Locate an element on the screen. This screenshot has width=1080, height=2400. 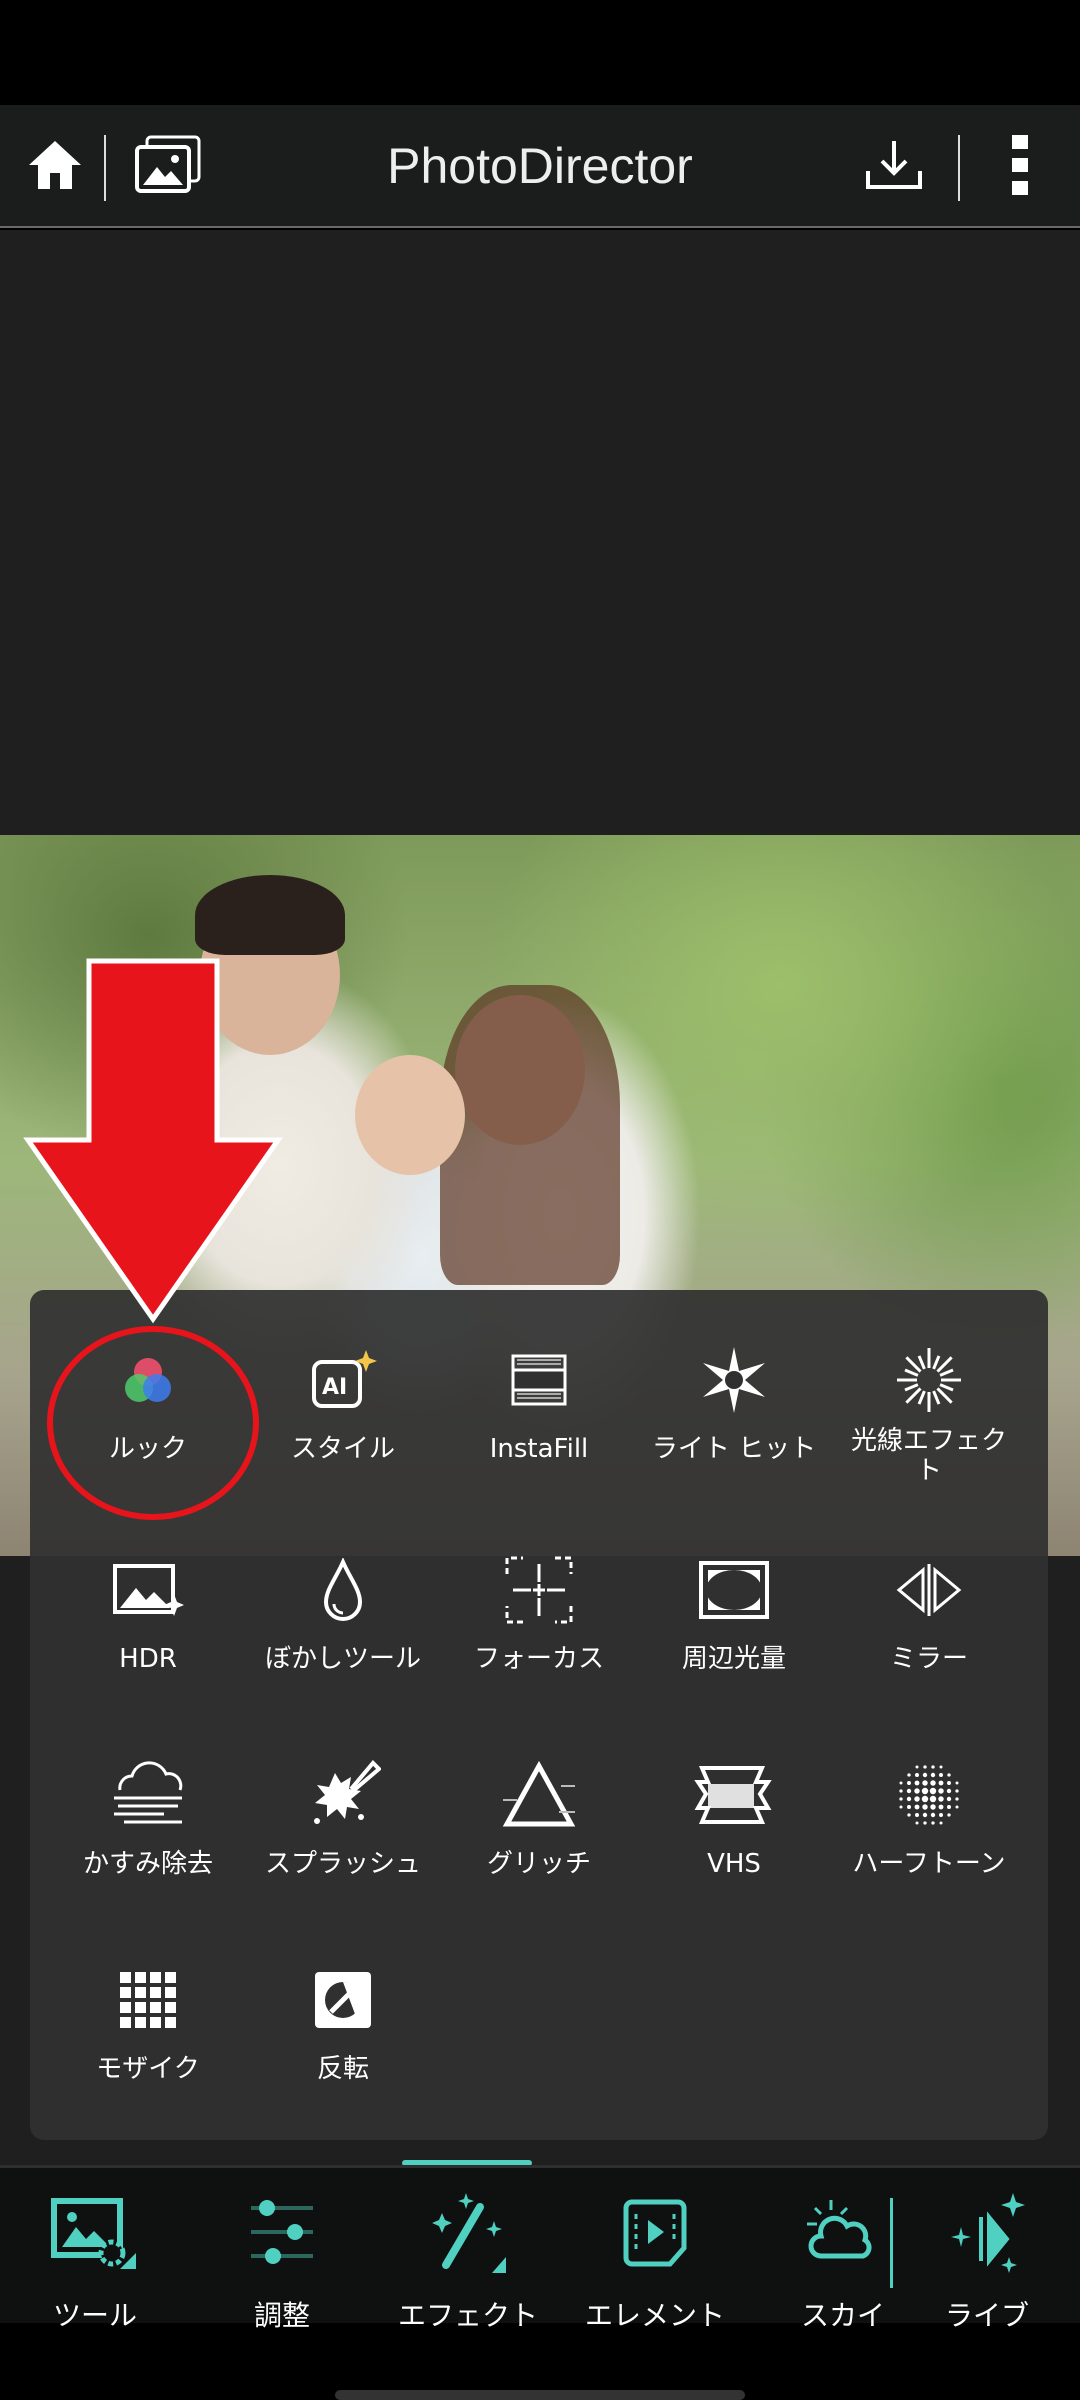
nav-tab-label: ツール is located at coordinates (94, 2315).